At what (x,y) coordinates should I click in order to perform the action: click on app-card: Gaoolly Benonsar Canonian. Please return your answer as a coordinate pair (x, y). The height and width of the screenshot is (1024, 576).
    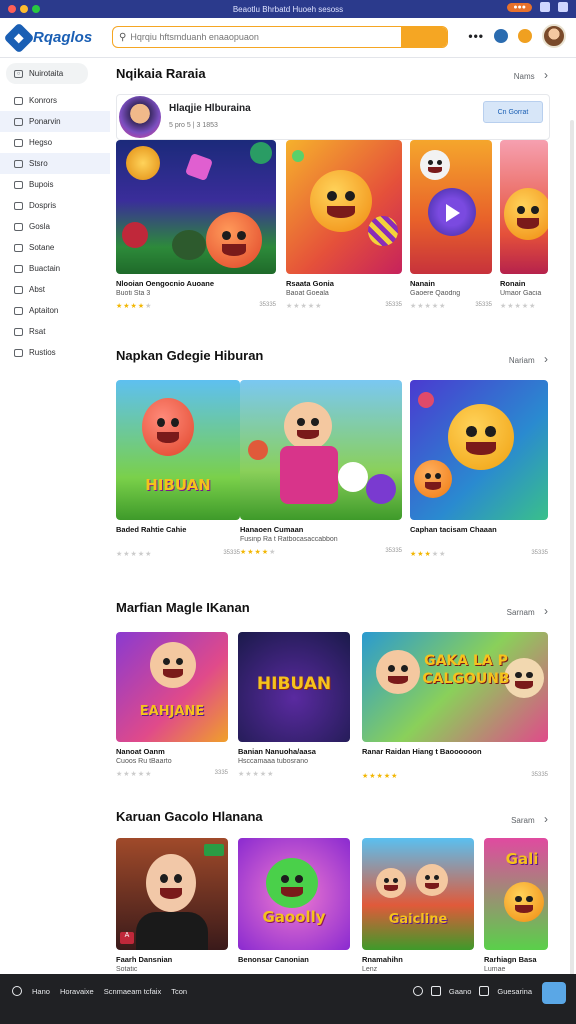
    Looking at the image, I should click on (294, 902).